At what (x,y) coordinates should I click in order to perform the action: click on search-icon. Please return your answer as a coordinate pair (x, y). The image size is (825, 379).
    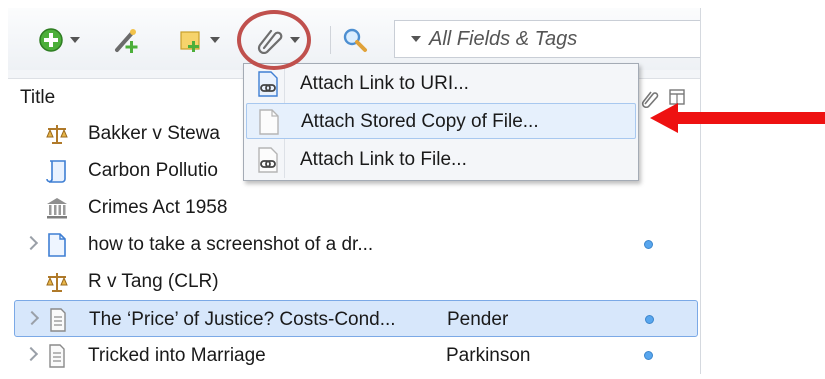
    Looking at the image, I should click on (355, 40).